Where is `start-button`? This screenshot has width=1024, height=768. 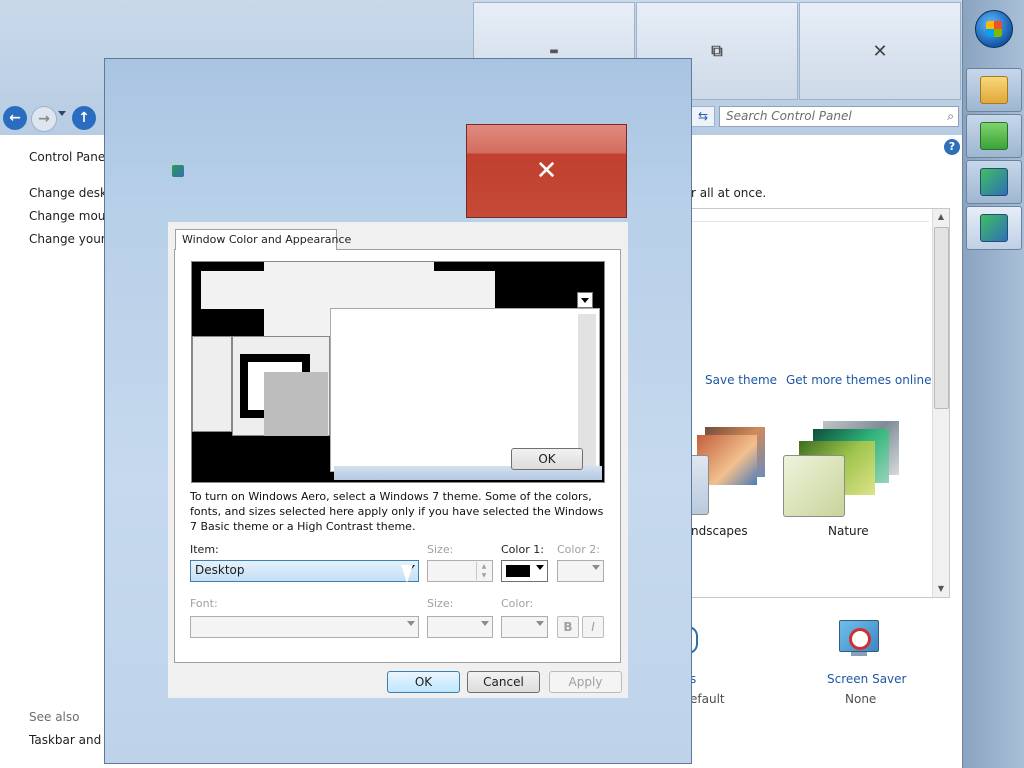 start-button is located at coordinates (994, 29).